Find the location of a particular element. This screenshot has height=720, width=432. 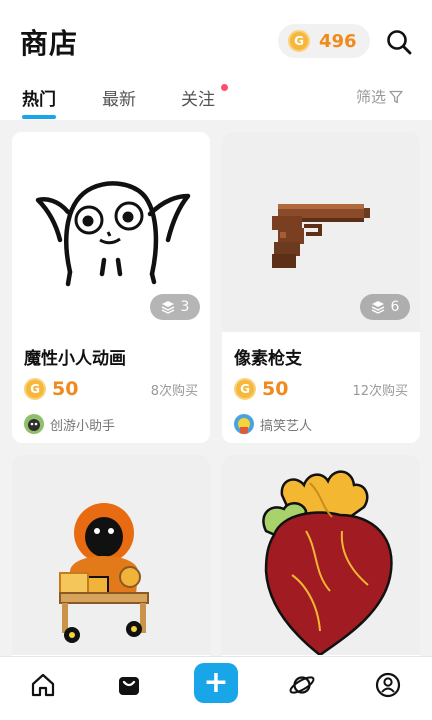

bottom-nav: + is located at coordinates (216, 688).